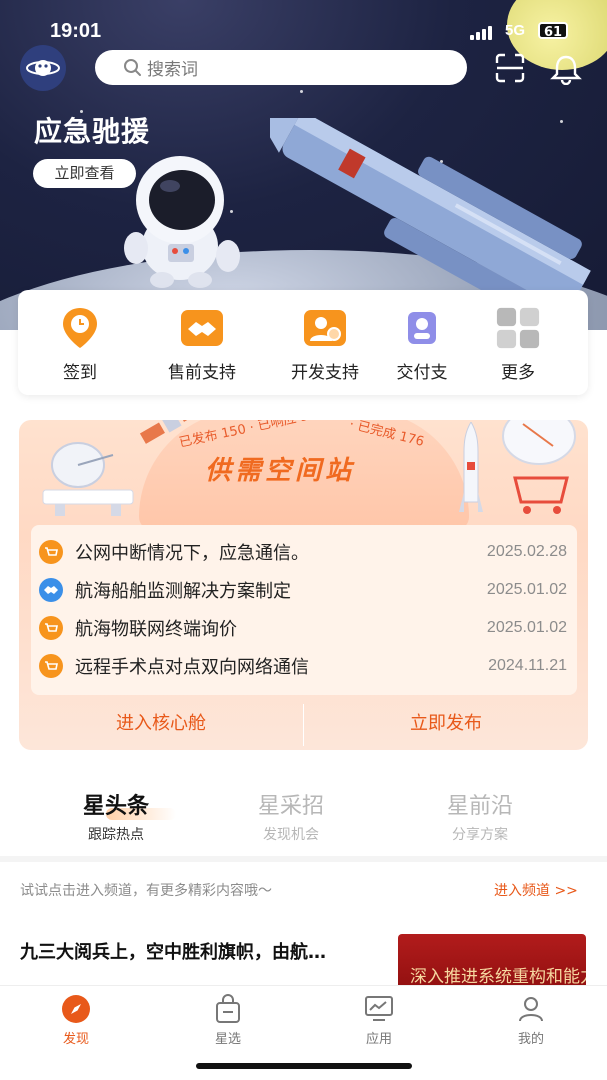 The image size is (607, 1080). Describe the element at coordinates (182, 222) in the screenshot. I see `astronaut-illustration` at that location.